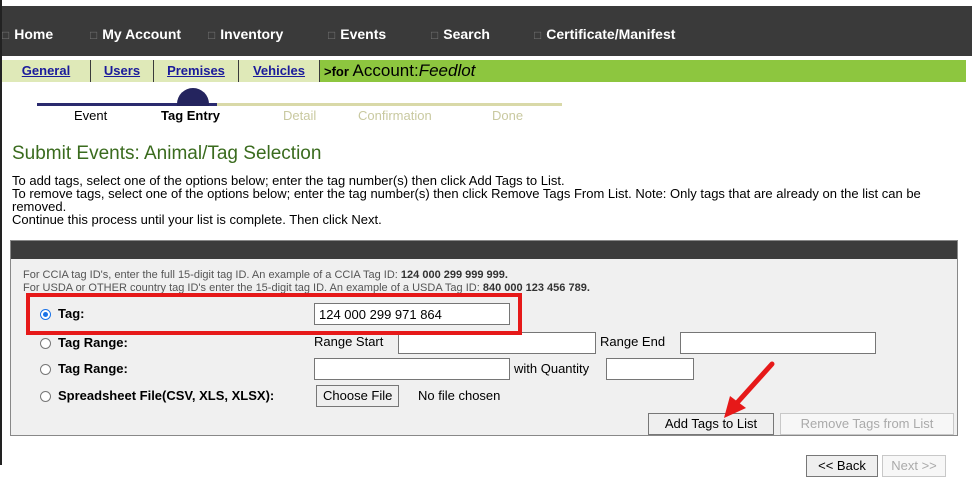  I want to click on step-event: Event, so click(91, 115).